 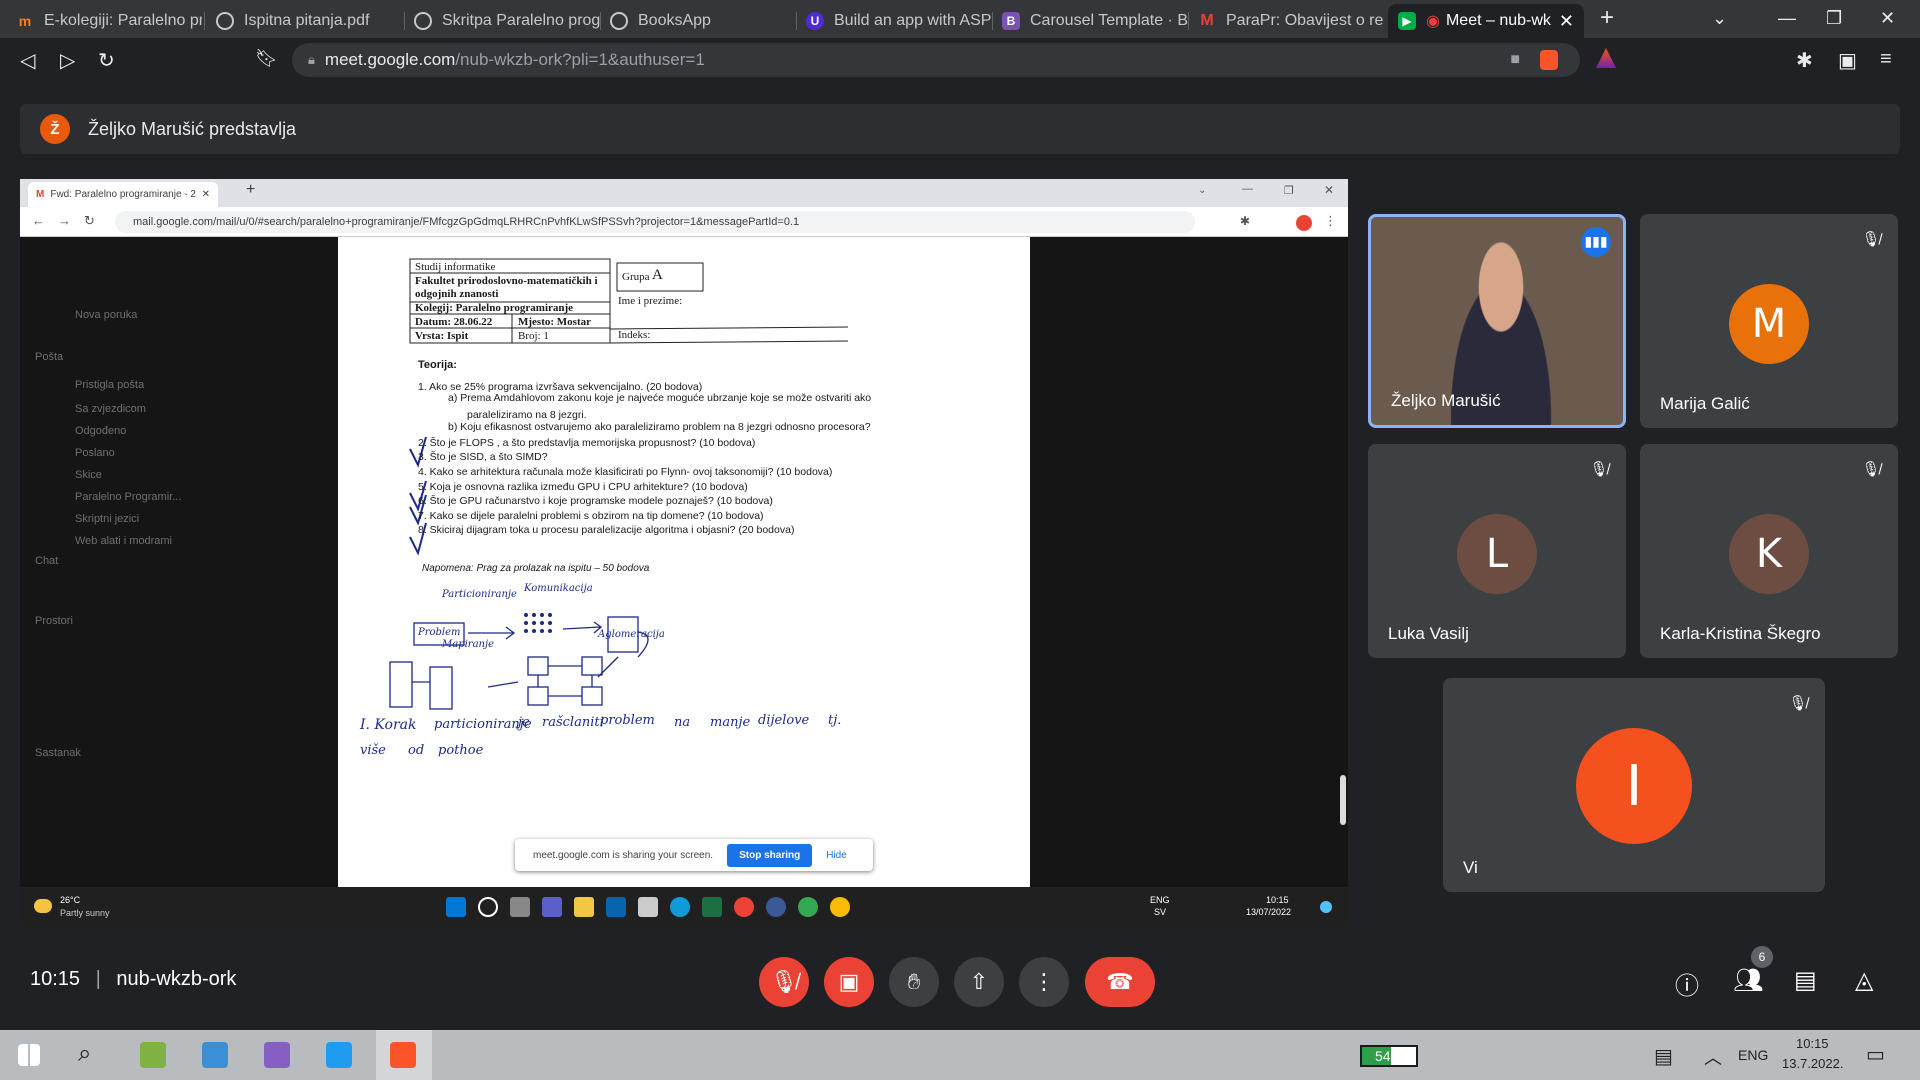 What do you see at coordinates (815, 21) in the screenshot?
I see `dotnet-icon: U` at bounding box center [815, 21].